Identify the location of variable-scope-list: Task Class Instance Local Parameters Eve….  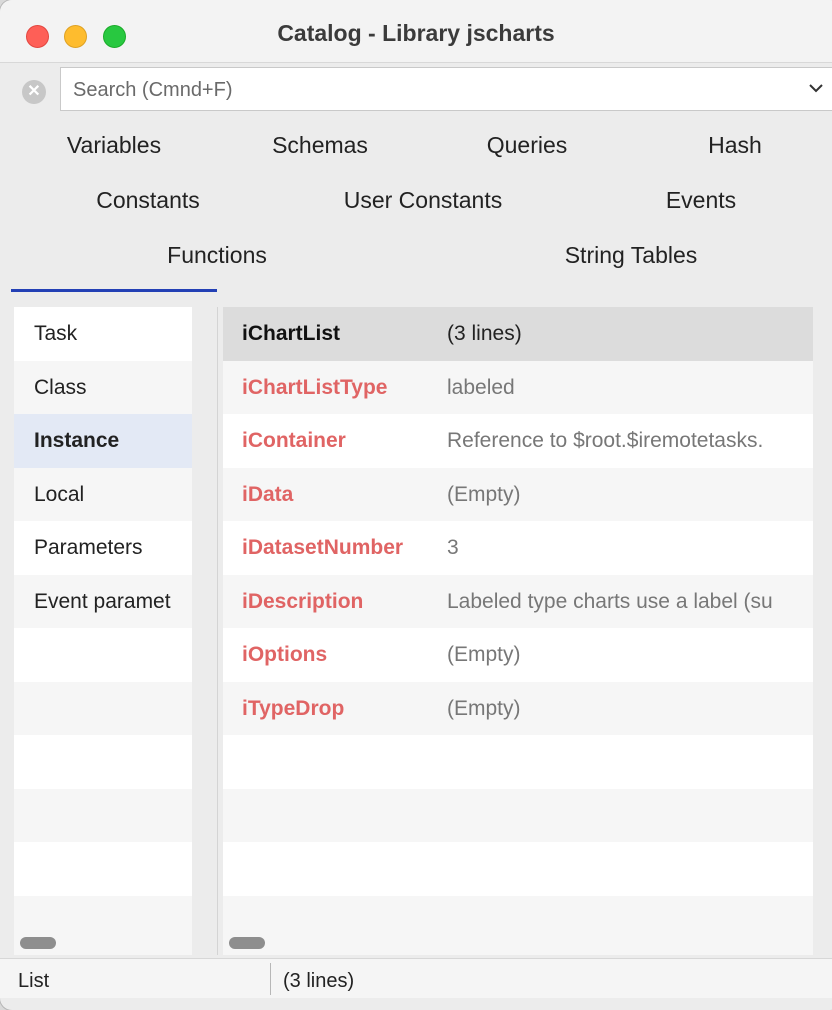
(103, 619).